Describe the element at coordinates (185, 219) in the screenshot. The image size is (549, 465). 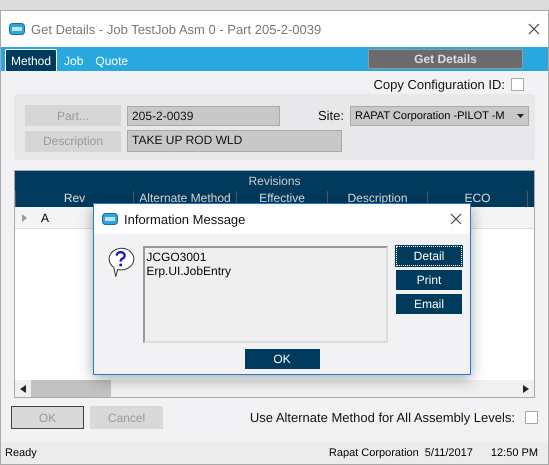
I see `dialog-title: Information Message` at that location.